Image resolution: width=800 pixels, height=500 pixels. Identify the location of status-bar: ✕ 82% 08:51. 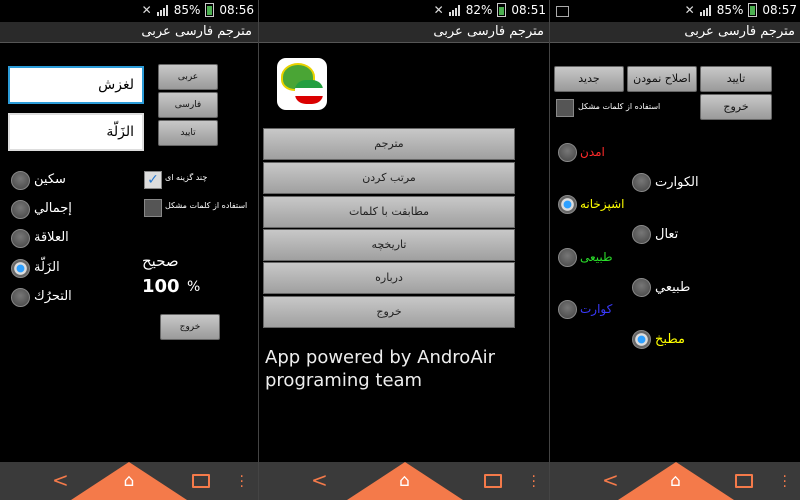
(404, 11).